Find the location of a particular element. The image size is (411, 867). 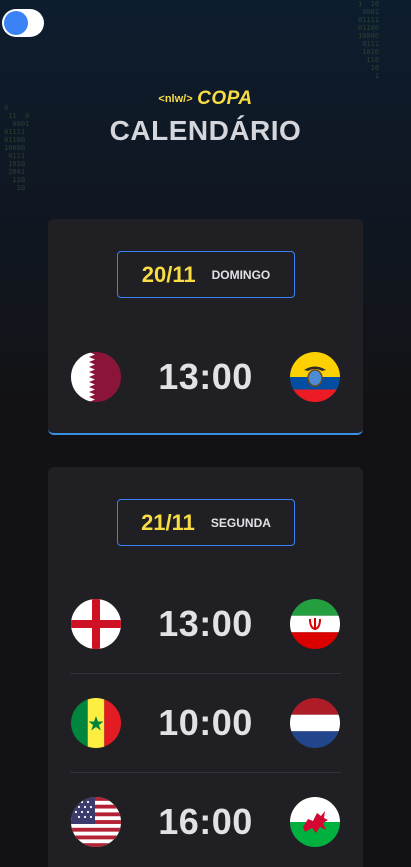

theme-toggle is located at coordinates (23, 23).